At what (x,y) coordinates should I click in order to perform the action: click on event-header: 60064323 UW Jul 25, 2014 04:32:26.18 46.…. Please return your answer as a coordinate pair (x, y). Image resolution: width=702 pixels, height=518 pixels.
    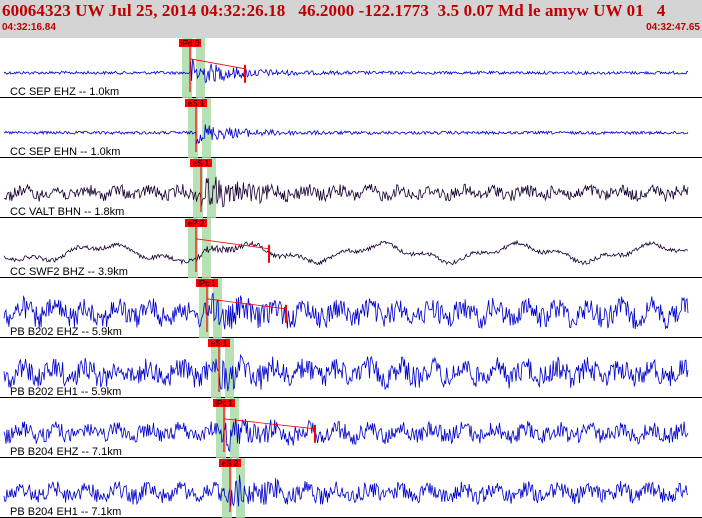
    Looking at the image, I should click on (351, 19).